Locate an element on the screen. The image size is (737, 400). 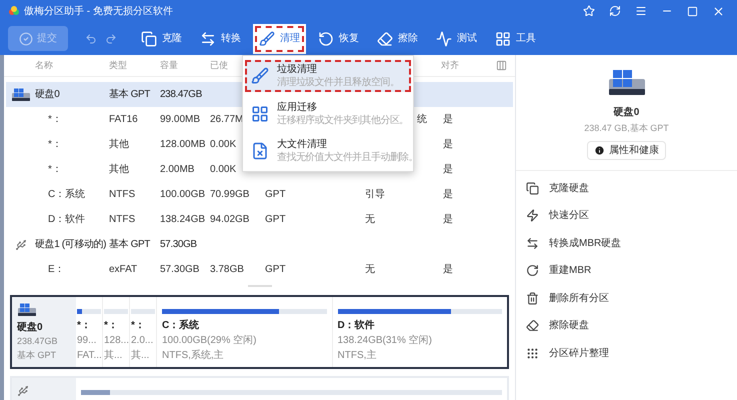
table-cell: exFAT is located at coordinates (123, 269).